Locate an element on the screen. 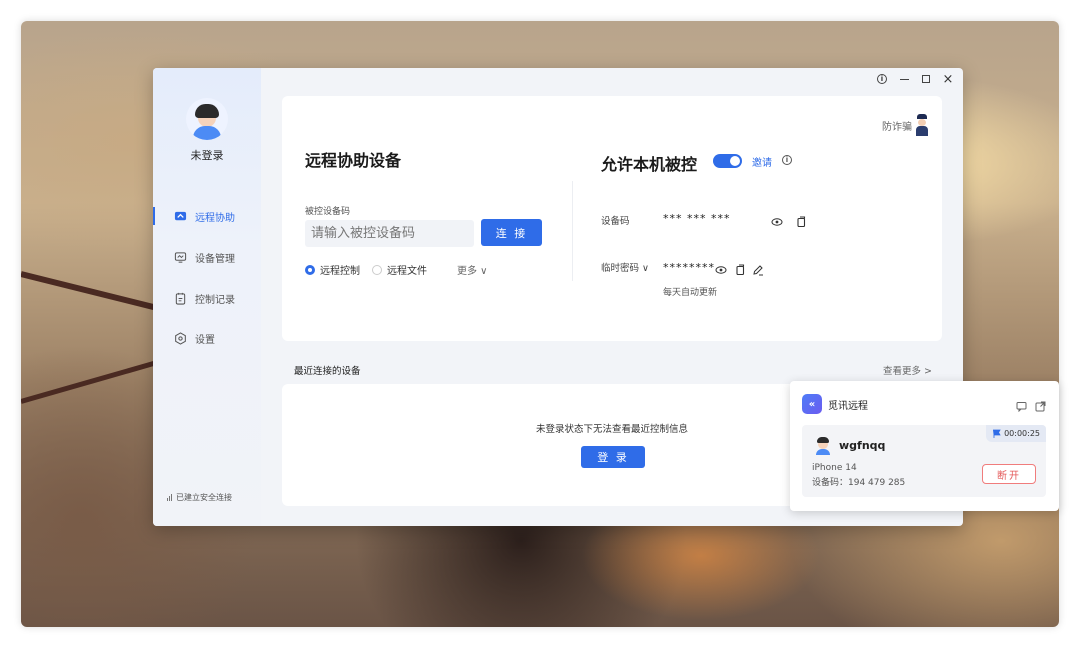 The height and width of the screenshot is (649, 1080). flag-icon is located at coordinates (997, 433).